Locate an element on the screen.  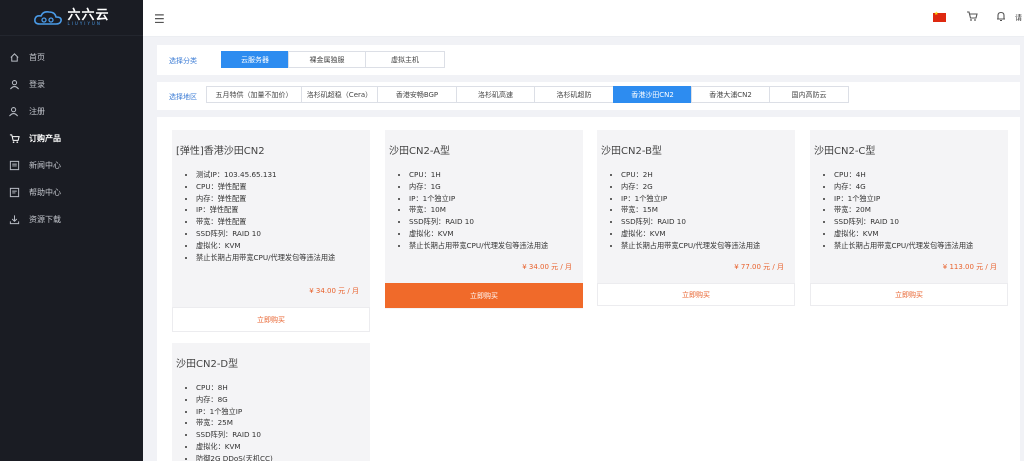
sidebar-item-label: 注册 is located at coordinates (37, 111).